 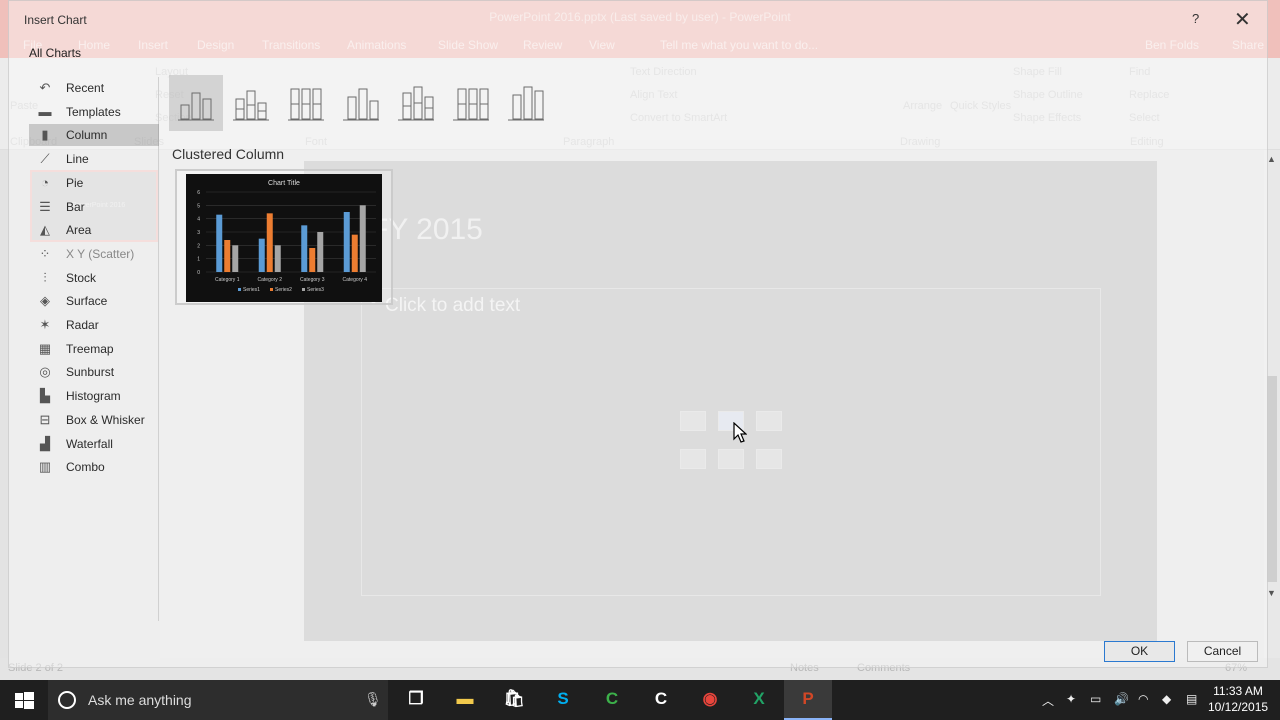 I want to click on chart-type-pie: ◔ Pie, so click(x=94, y=183).